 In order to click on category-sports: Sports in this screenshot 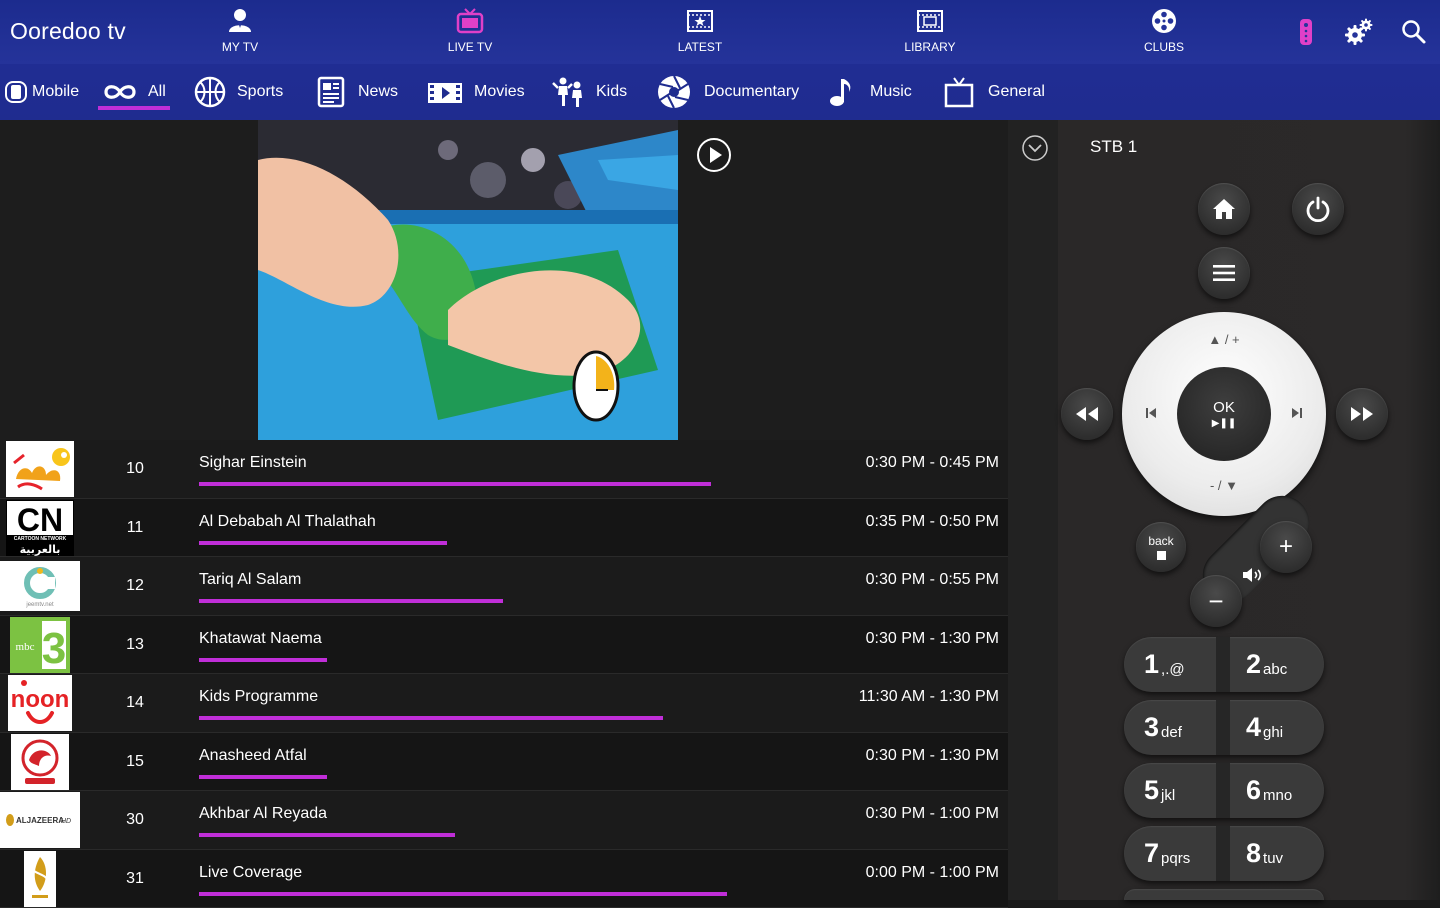, I will do `click(238, 92)`.